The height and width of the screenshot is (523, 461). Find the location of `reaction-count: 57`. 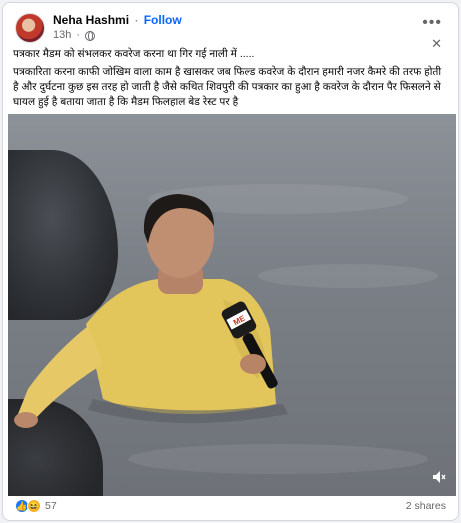

reaction-count: 57 is located at coordinates (51, 506).